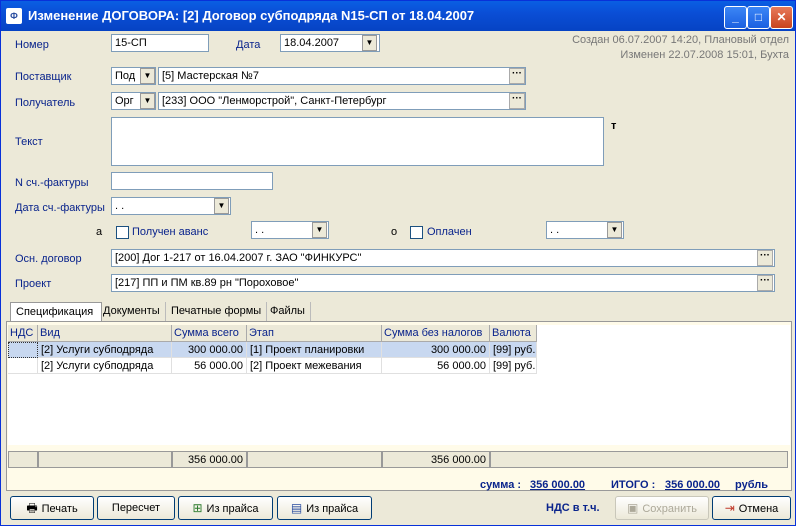  Describe the element at coordinates (517, 101) in the screenshot. I see `poluchatel-browse-button: ···` at that location.